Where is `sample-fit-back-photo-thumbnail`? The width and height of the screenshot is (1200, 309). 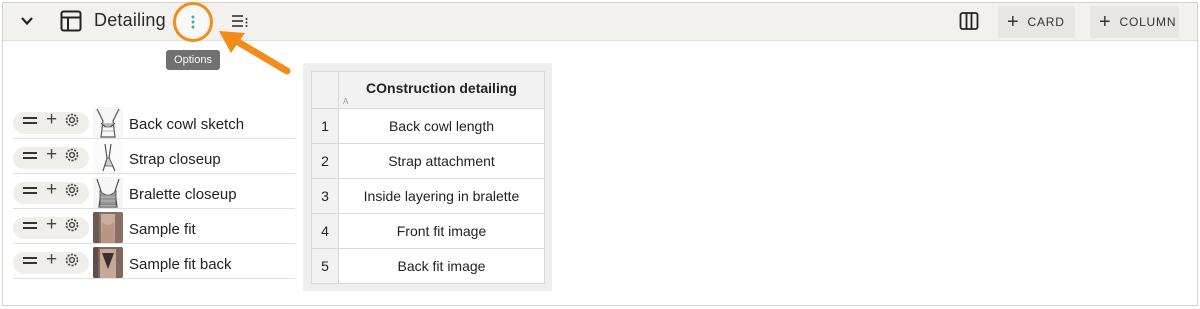 sample-fit-back-photo-thumbnail is located at coordinates (108, 262).